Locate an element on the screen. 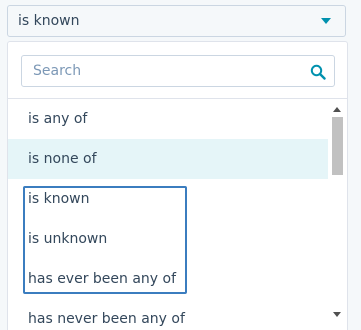 The image size is (361, 330). operator-select: is known is located at coordinates (176, 21).